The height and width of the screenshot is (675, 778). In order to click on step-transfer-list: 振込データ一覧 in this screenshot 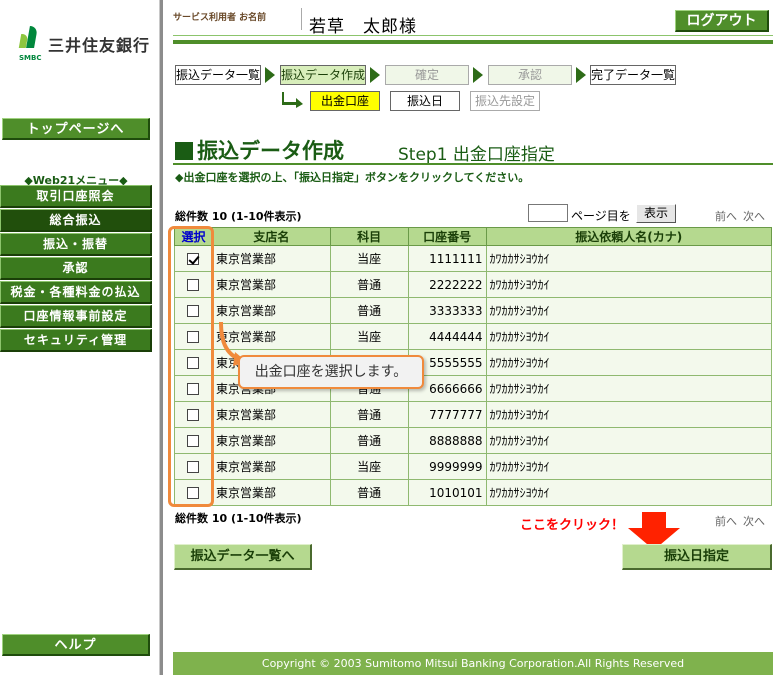, I will do `click(218, 75)`.